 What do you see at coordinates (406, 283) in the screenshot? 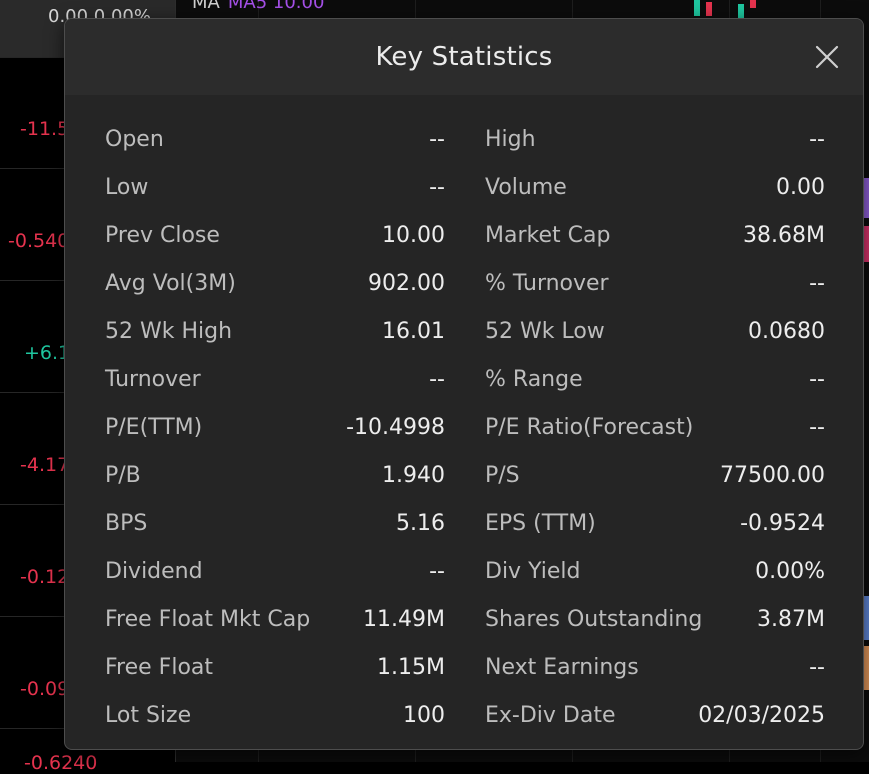
I see `stat-value: 902.00` at bounding box center [406, 283].